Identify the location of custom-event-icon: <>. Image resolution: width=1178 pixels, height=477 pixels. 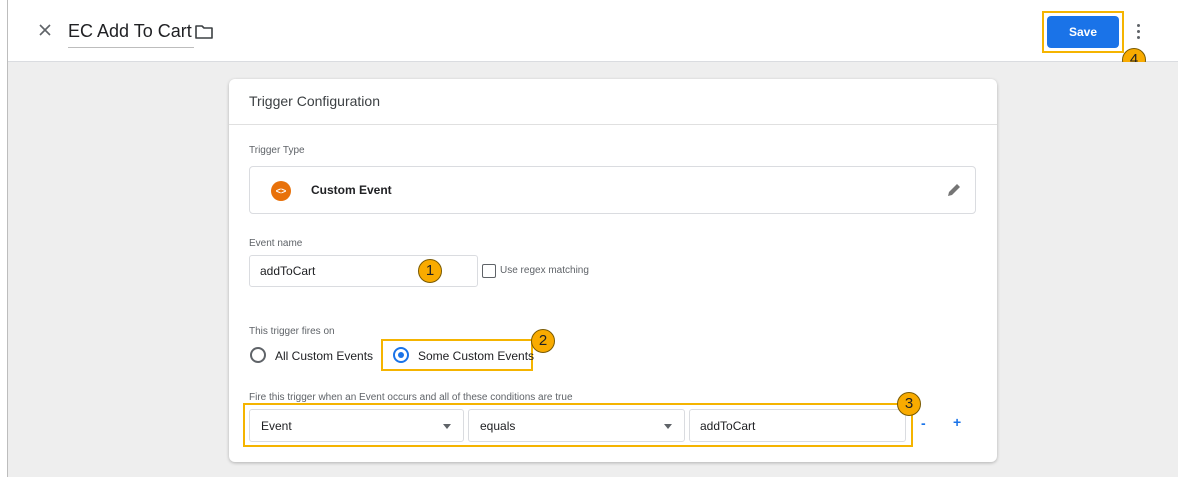
(281, 191).